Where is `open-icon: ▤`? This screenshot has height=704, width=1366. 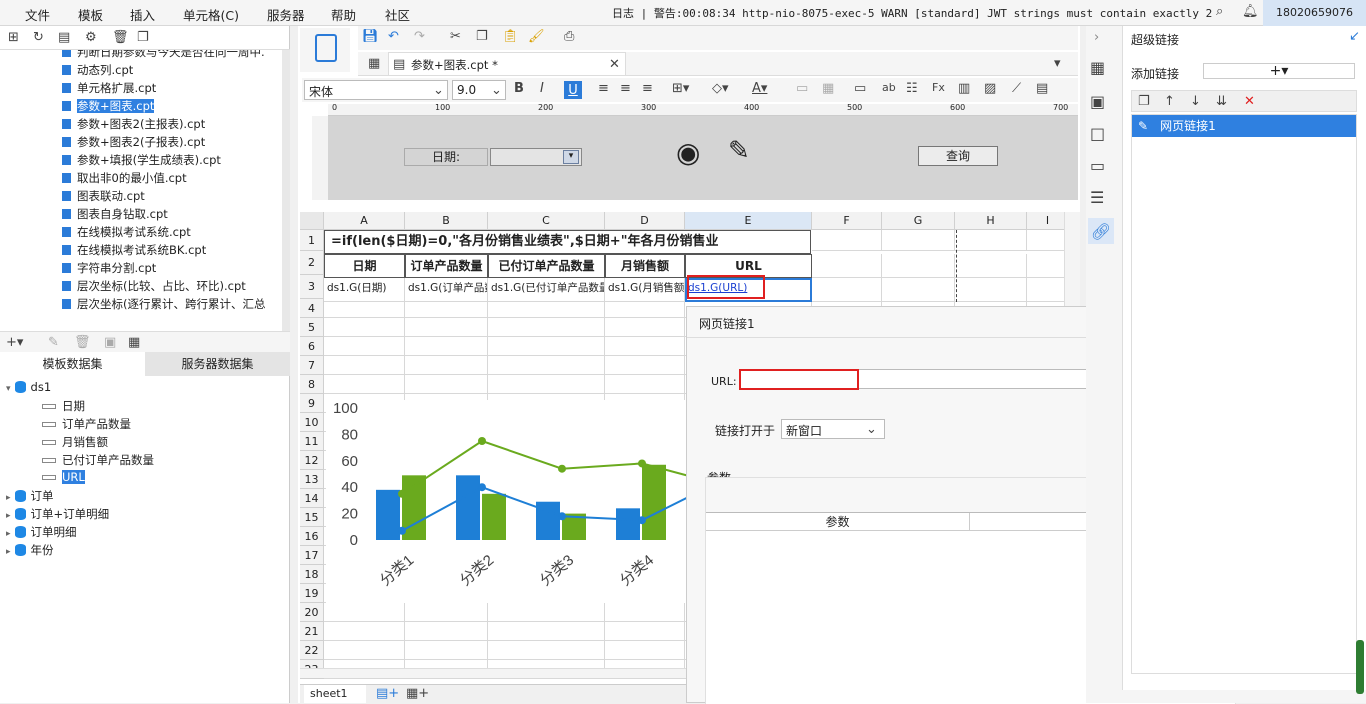
open-icon: ▤ is located at coordinates (64, 37).